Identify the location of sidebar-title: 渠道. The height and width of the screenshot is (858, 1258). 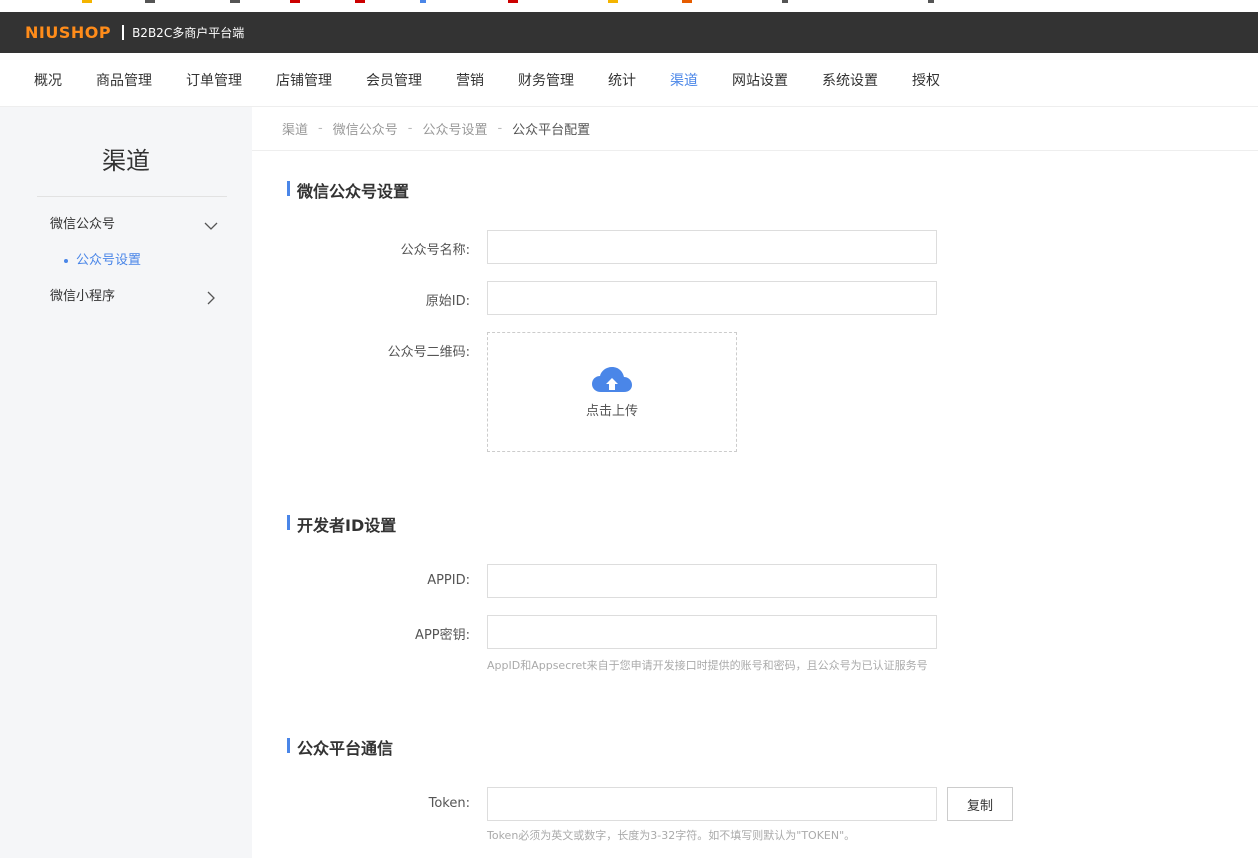
(126, 161).